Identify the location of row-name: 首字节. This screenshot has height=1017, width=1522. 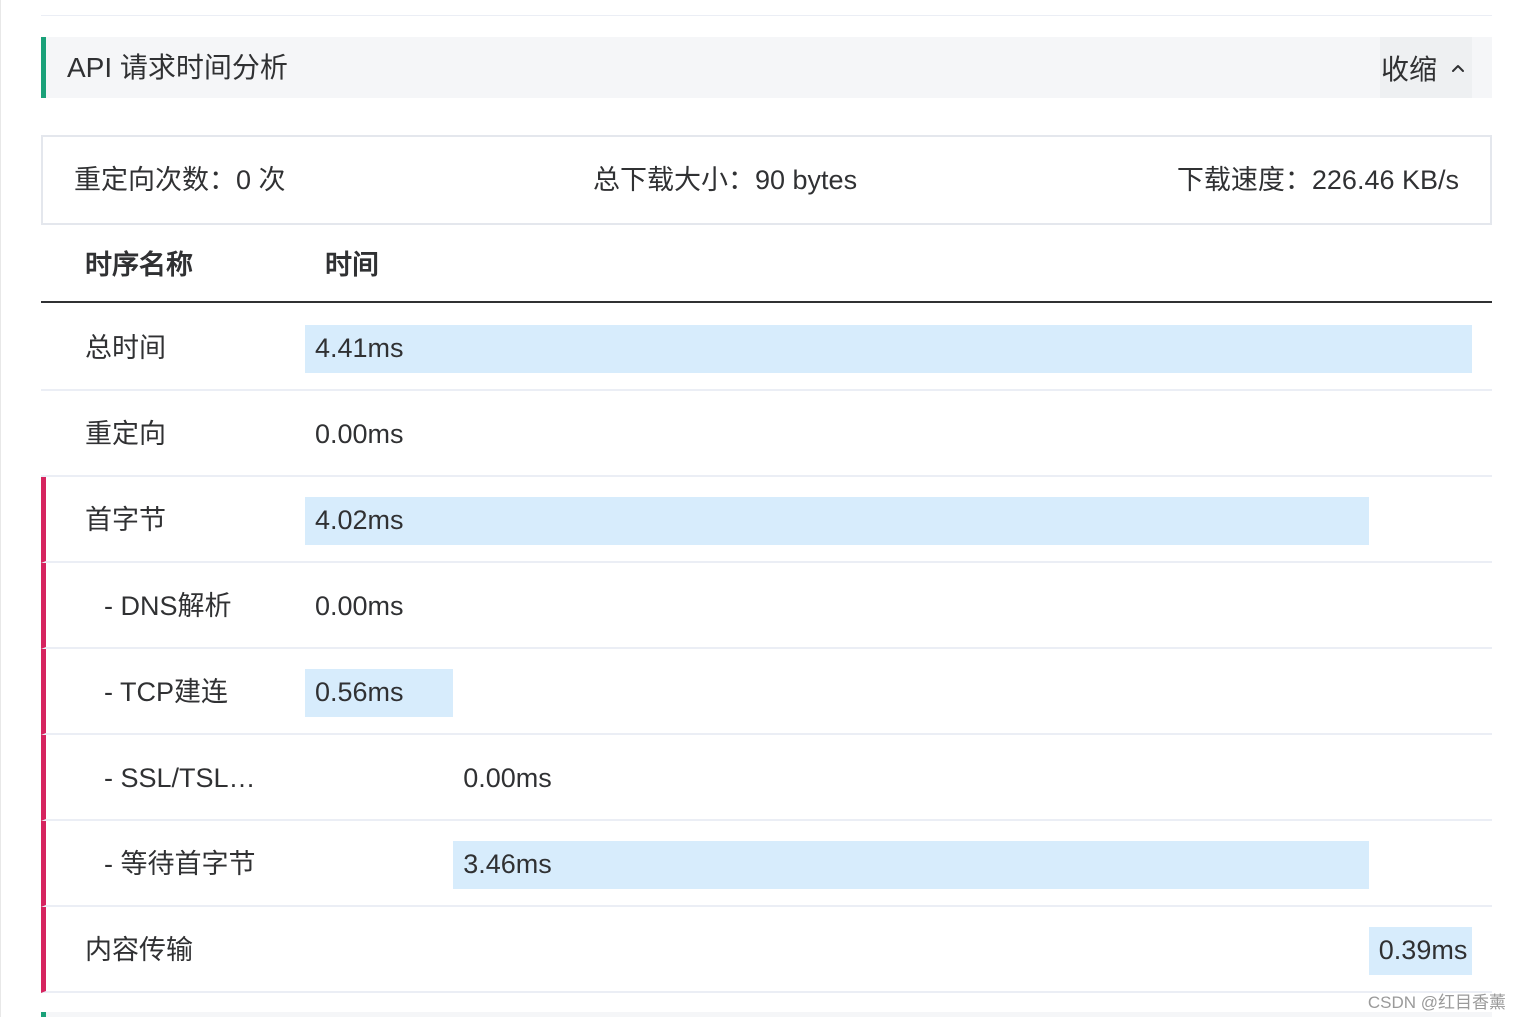
(125, 520).